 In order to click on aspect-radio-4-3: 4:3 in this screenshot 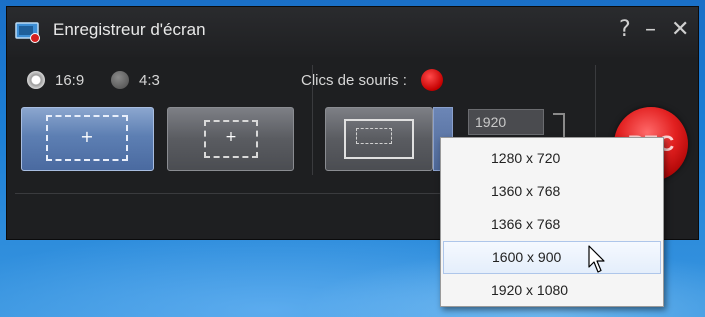, I will do `click(135, 80)`.